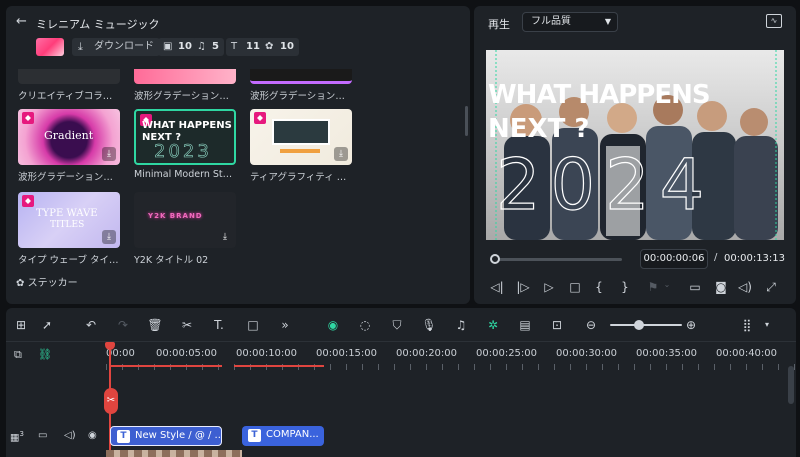  I want to click on next-frame-icon: |▷, so click(523, 287).